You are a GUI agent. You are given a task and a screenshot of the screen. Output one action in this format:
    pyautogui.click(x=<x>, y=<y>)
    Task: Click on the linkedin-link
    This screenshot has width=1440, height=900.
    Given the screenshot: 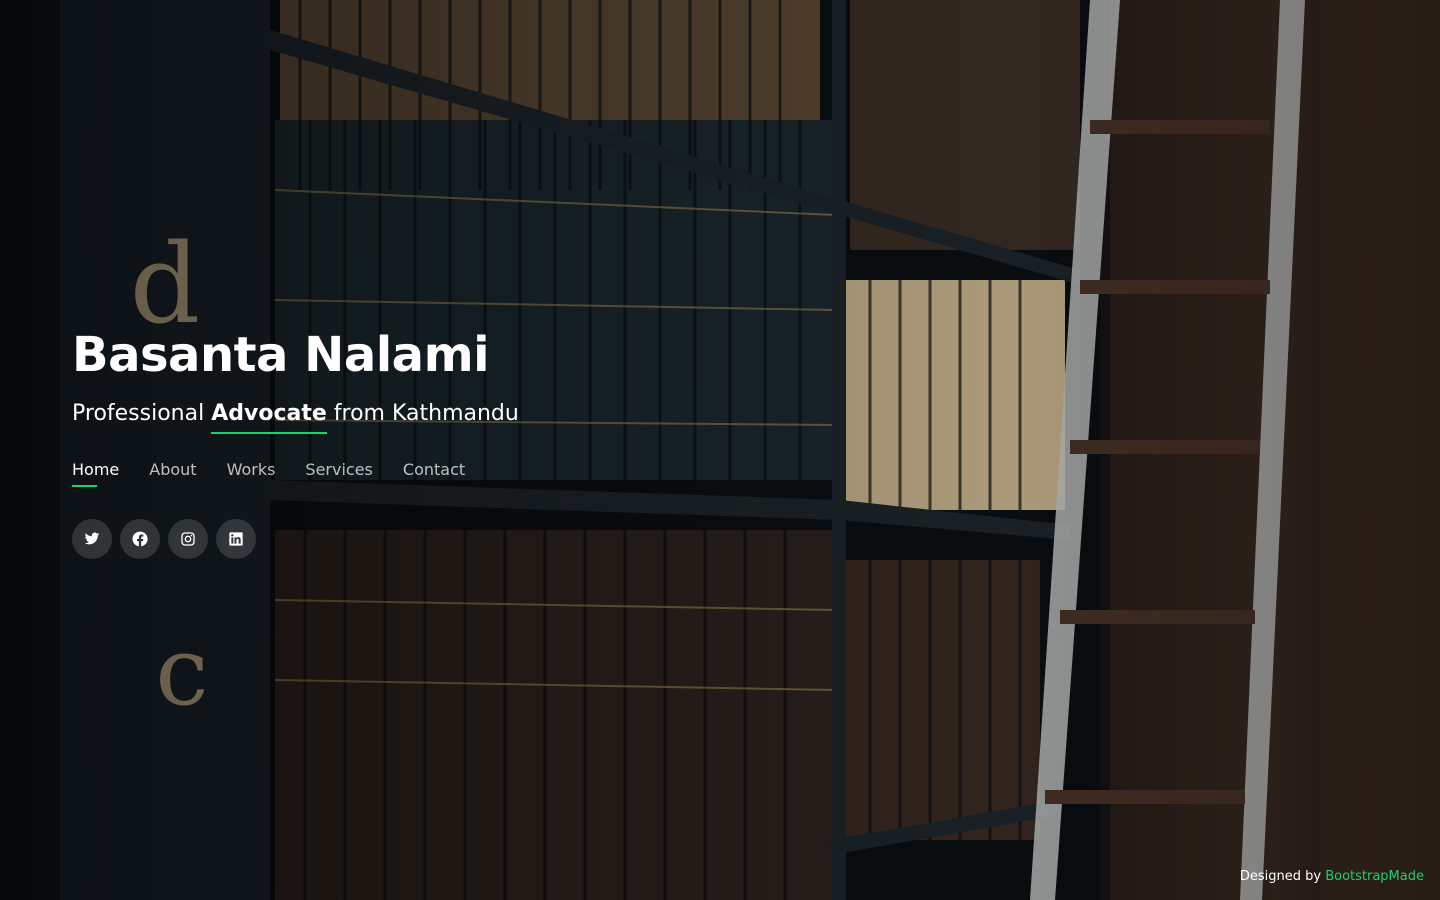 What is the action you would take?
    pyautogui.click(x=236, y=539)
    